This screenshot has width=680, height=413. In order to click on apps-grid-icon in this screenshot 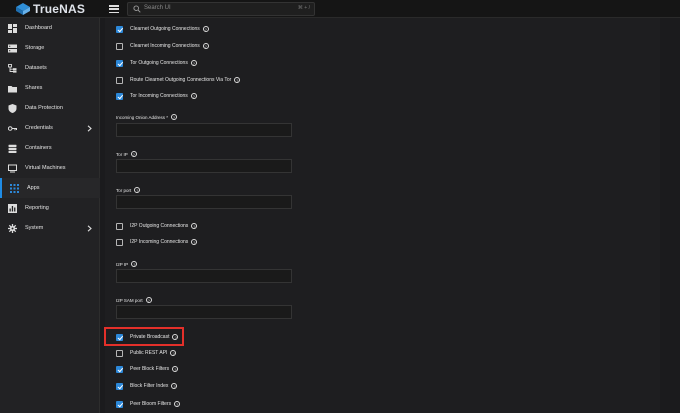, I will do `click(14, 188)`.